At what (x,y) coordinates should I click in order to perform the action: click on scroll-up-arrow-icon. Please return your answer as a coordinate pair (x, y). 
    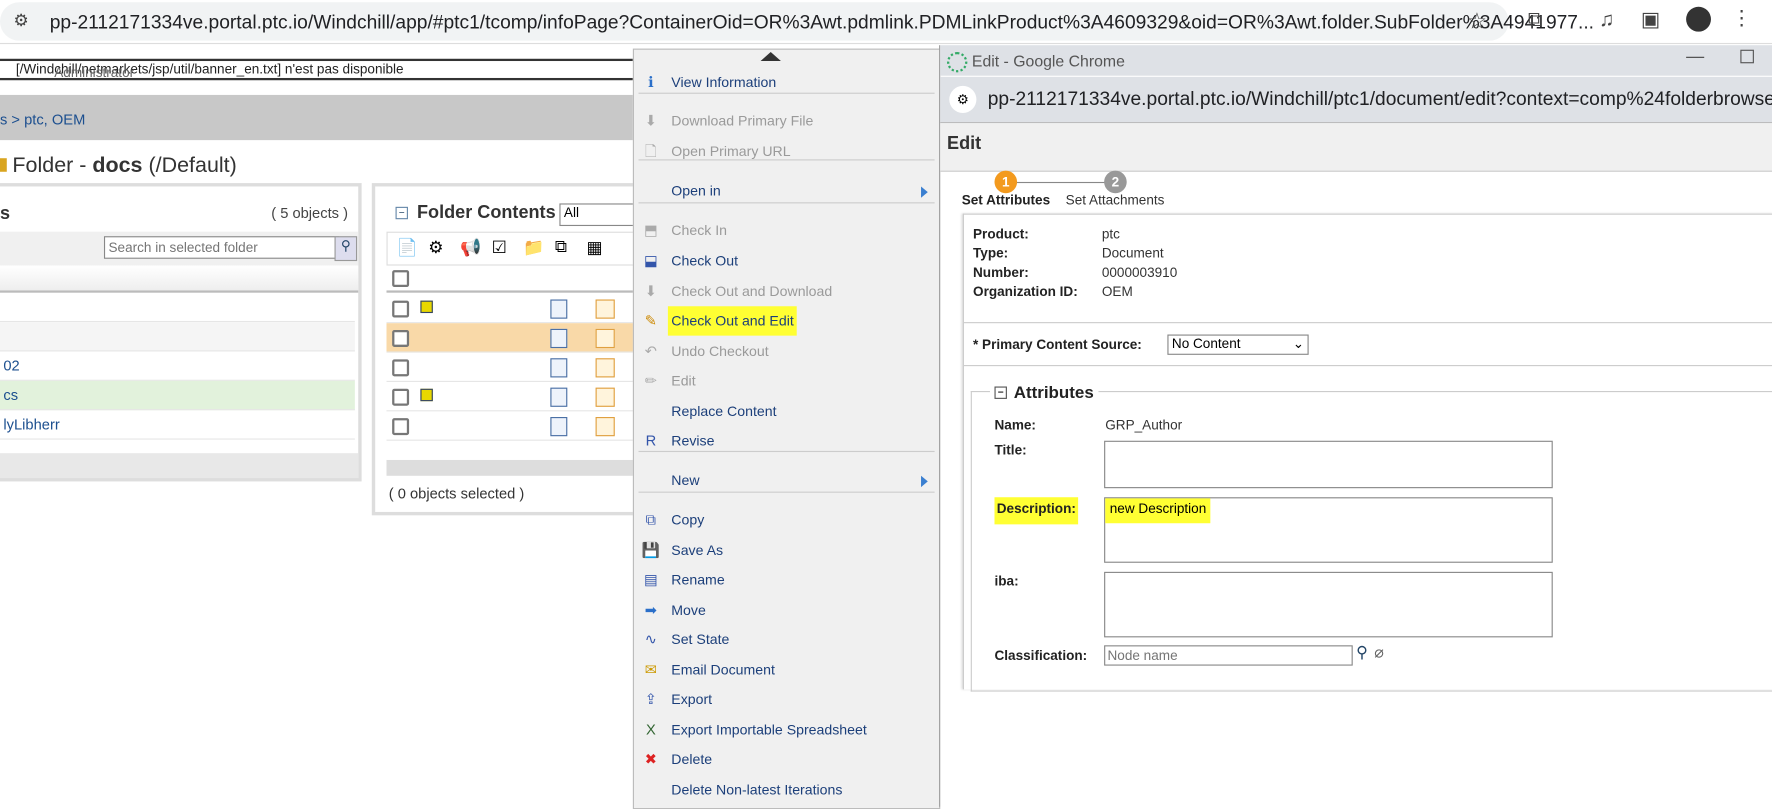
    Looking at the image, I should click on (770, 56).